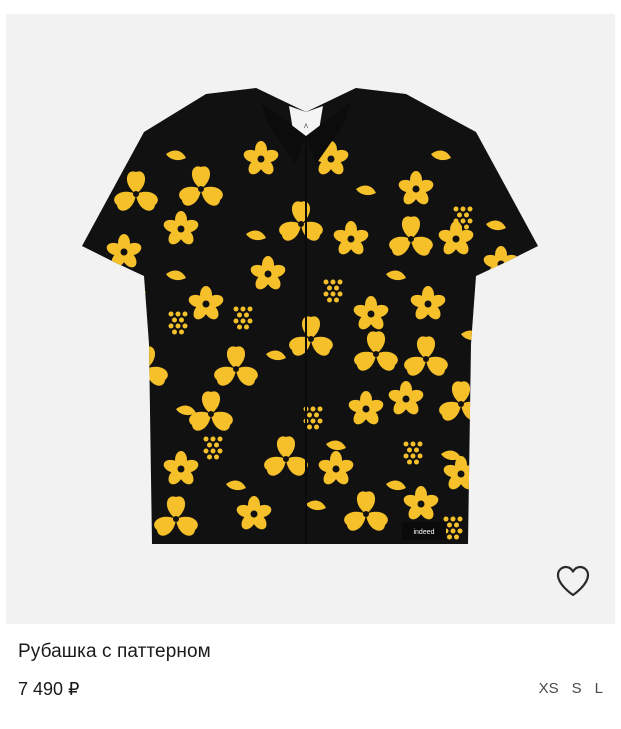 The image size is (621, 729). I want to click on product-price: 7 490 ₽, so click(49, 689).